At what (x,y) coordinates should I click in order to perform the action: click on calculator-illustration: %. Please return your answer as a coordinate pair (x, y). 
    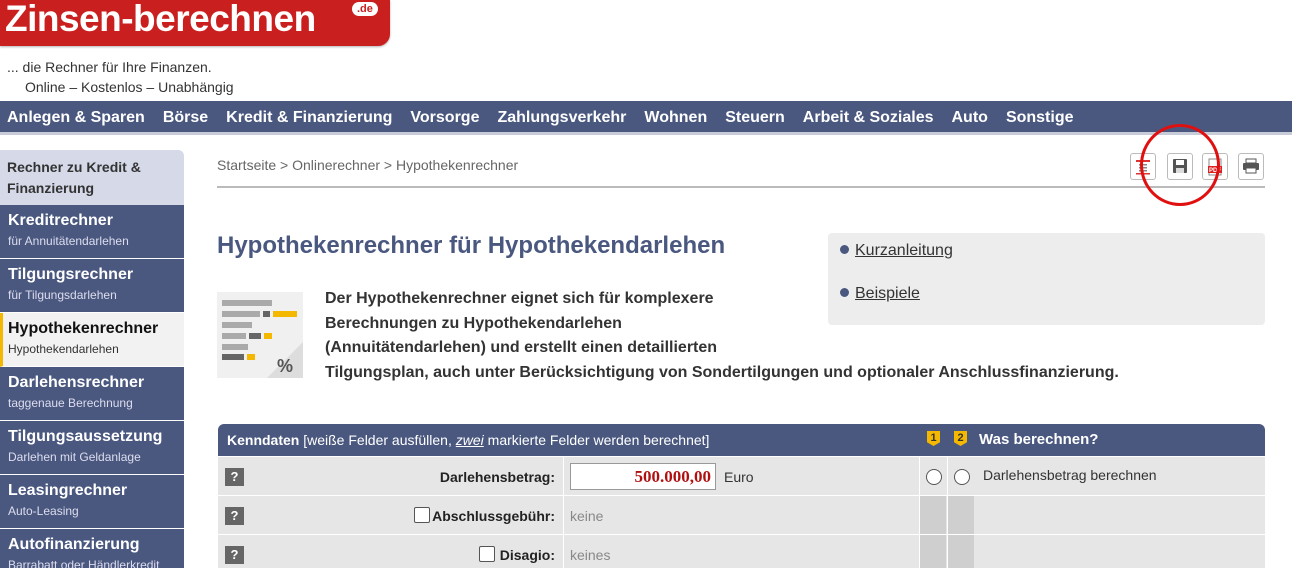
    Looking at the image, I should click on (260, 335).